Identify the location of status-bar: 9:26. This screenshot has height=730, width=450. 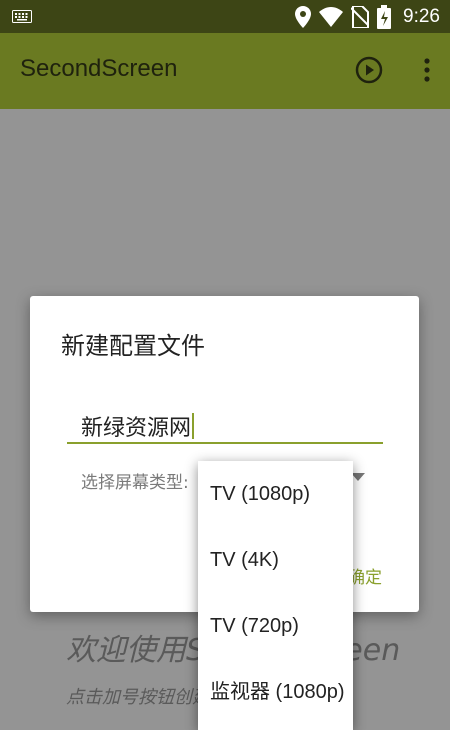
(225, 16).